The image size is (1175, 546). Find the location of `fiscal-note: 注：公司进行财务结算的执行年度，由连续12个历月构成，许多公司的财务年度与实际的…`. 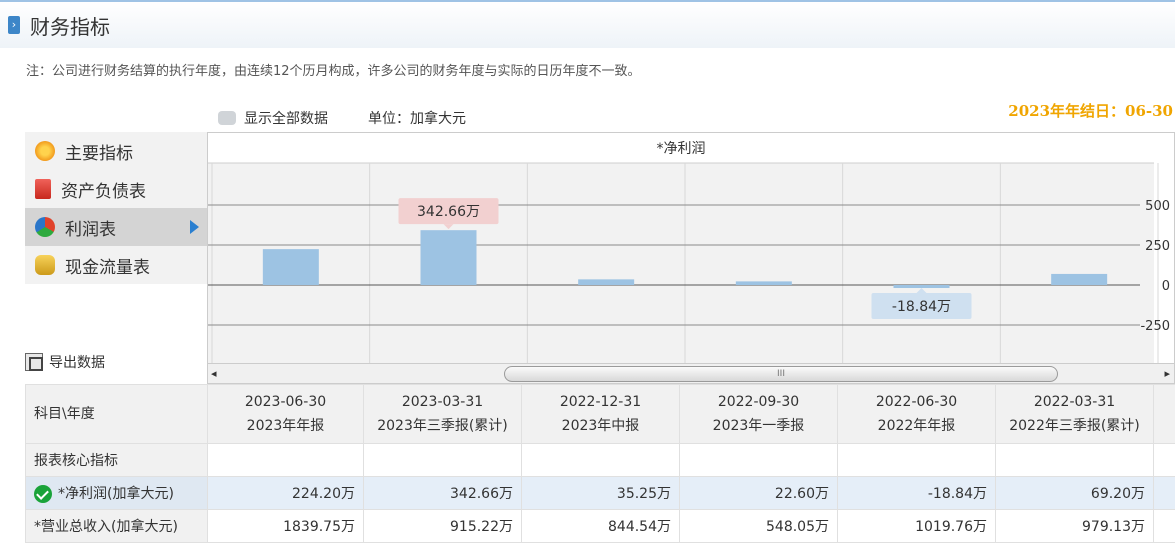

fiscal-note: 注：公司进行财务结算的执行年度，由连续12个历月构成，许多公司的财务年度与实际的… is located at coordinates (333, 71).